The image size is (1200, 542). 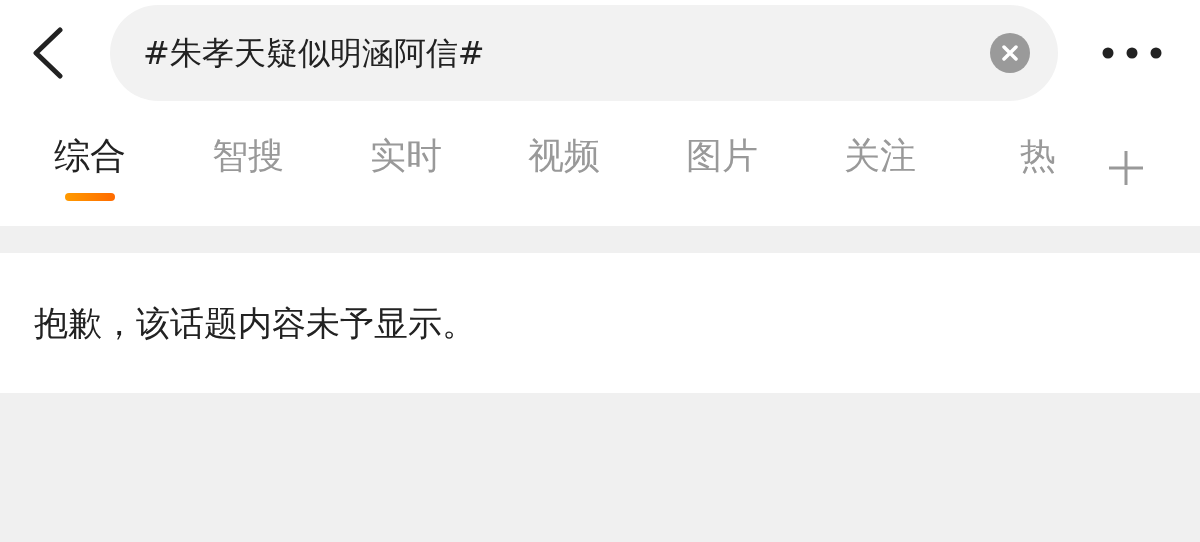 What do you see at coordinates (880, 156) in the screenshot?
I see `tab: 关注` at bounding box center [880, 156].